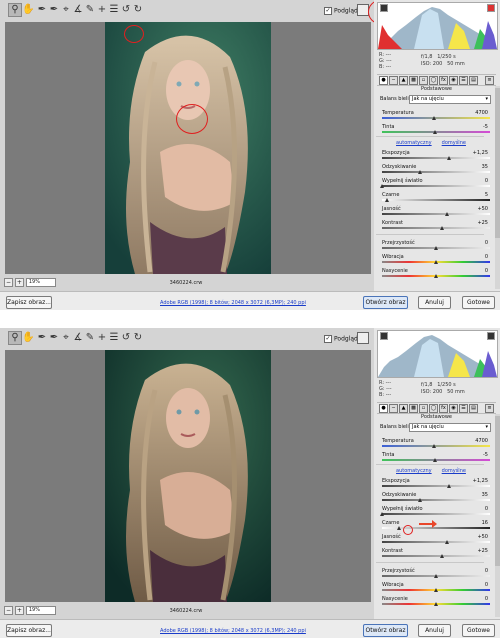  Describe the element at coordinates (413, 408) in the screenshot. I see `hsl-tab-icon: ▩` at that location.